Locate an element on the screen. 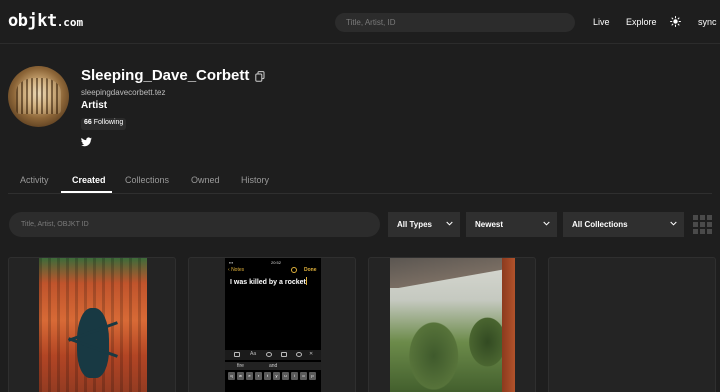 The image size is (720, 392). twitter-icon is located at coordinates (86, 142).